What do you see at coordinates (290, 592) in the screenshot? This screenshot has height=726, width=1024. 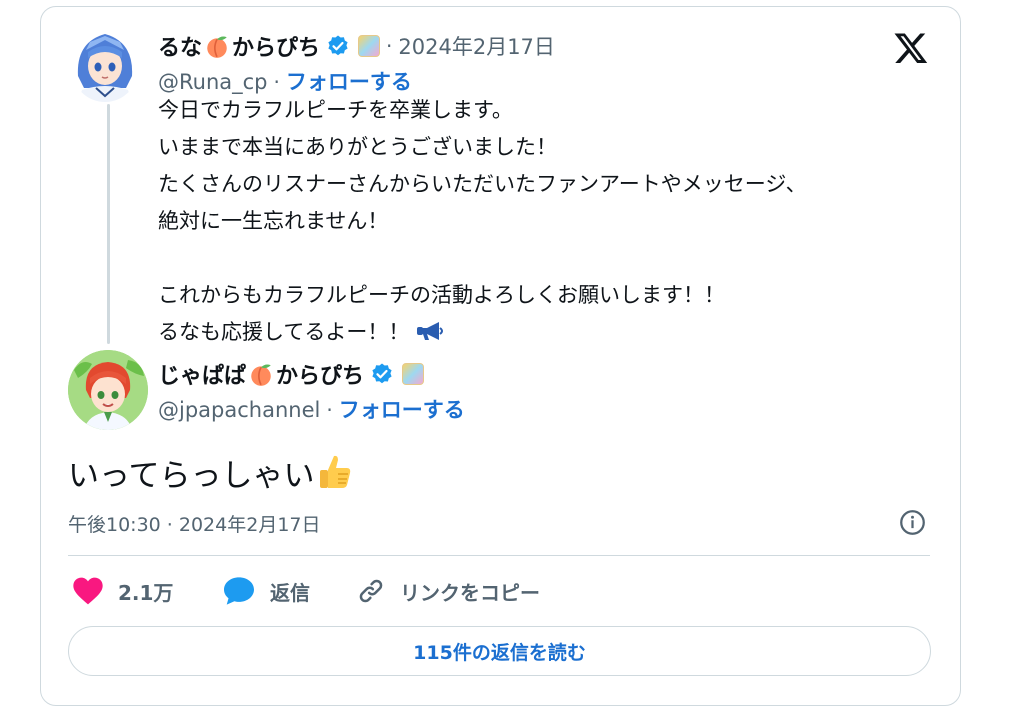 I see `reply-label: 返信` at bounding box center [290, 592].